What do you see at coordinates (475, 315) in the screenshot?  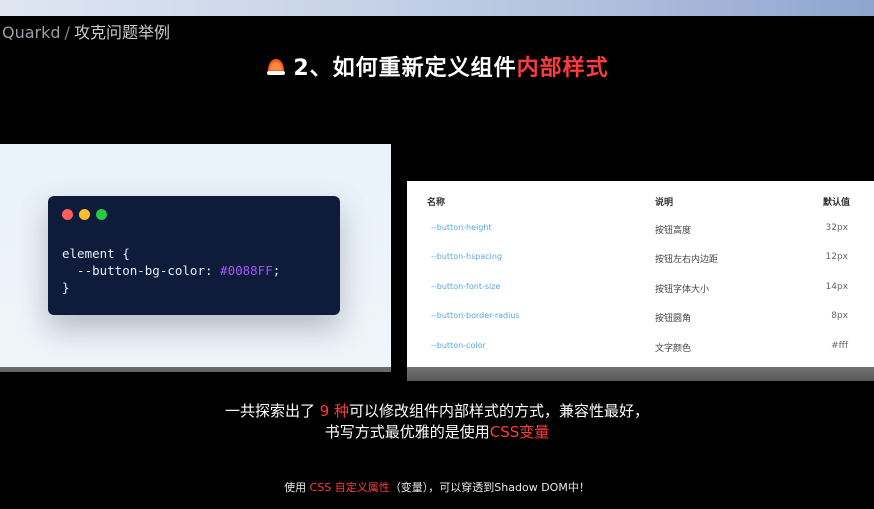 I see `row-name: --button-border-radius` at bounding box center [475, 315].